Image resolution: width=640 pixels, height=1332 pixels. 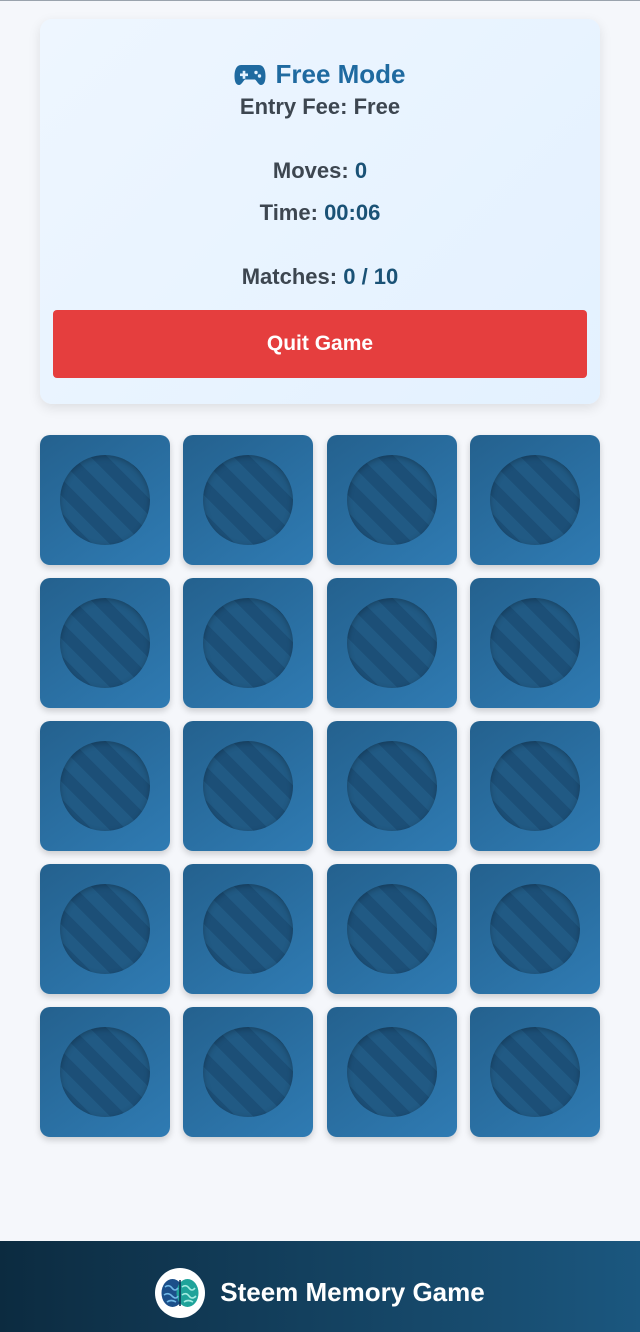 What do you see at coordinates (352, 212) in the screenshot?
I see `time-value: 00:06` at bounding box center [352, 212].